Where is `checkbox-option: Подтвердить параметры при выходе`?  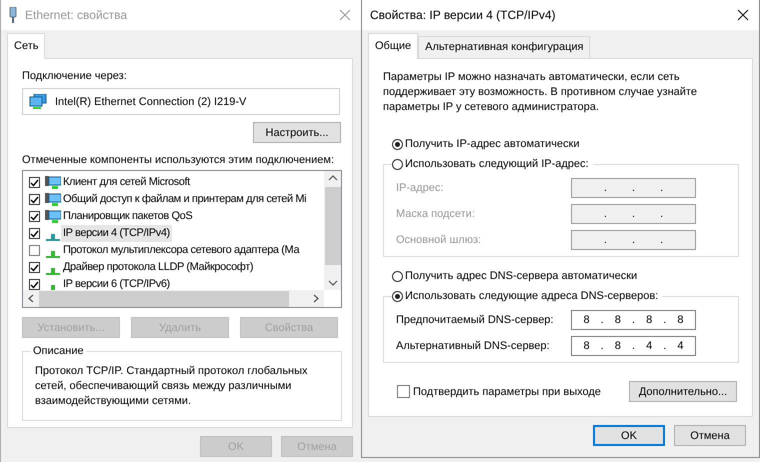 checkbox-option: Подтвердить параметры при выходе is located at coordinates (499, 391).